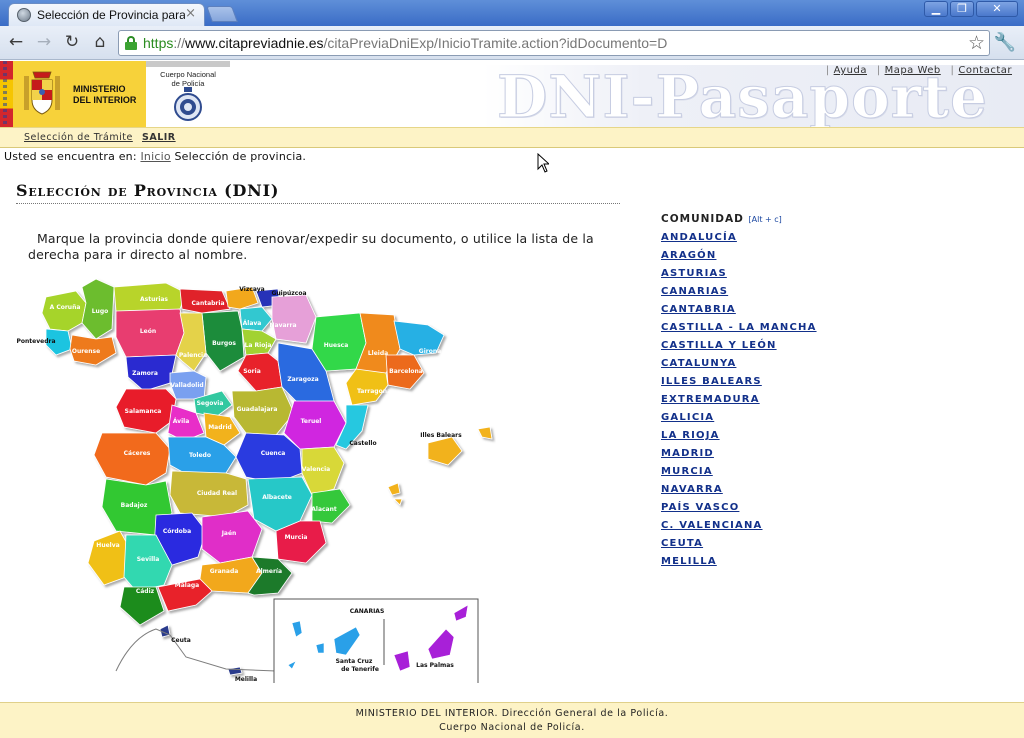 The width and height of the screenshot is (1024, 738). Describe the element at coordinates (246, 679) in the screenshot. I see `label-melilla: Melilla` at that location.